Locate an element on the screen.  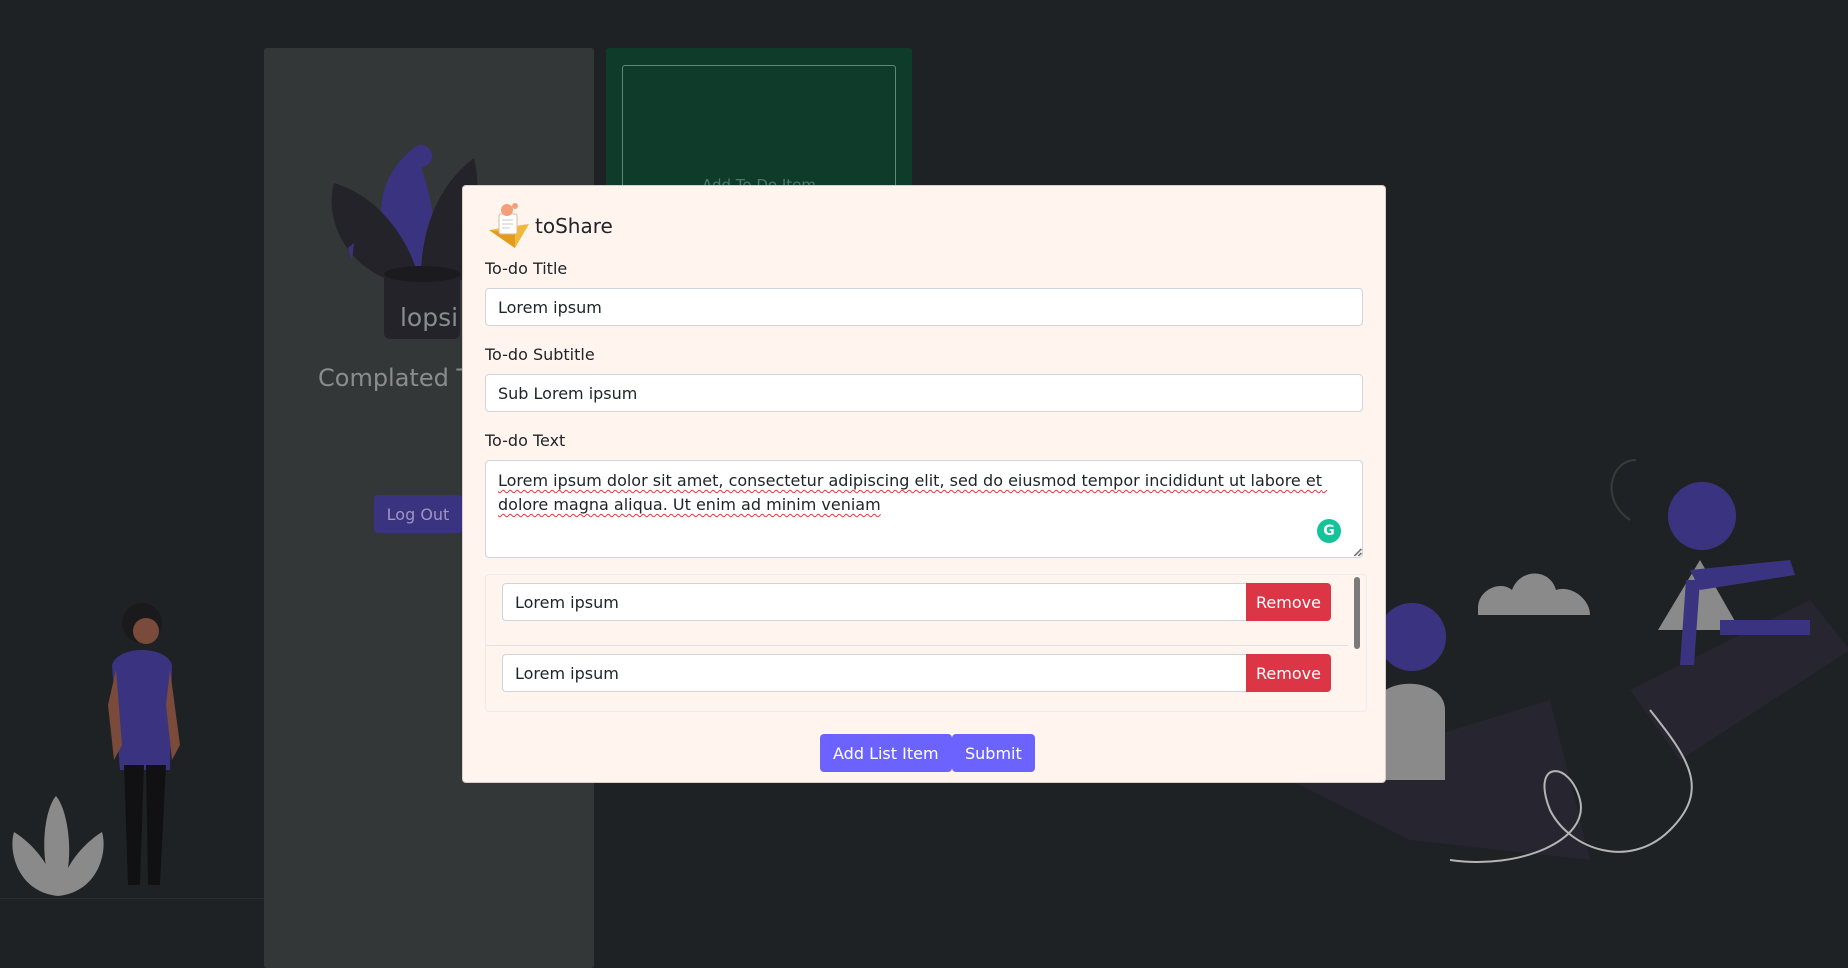
resize-grip-icon is located at coordinates (1358, 552).